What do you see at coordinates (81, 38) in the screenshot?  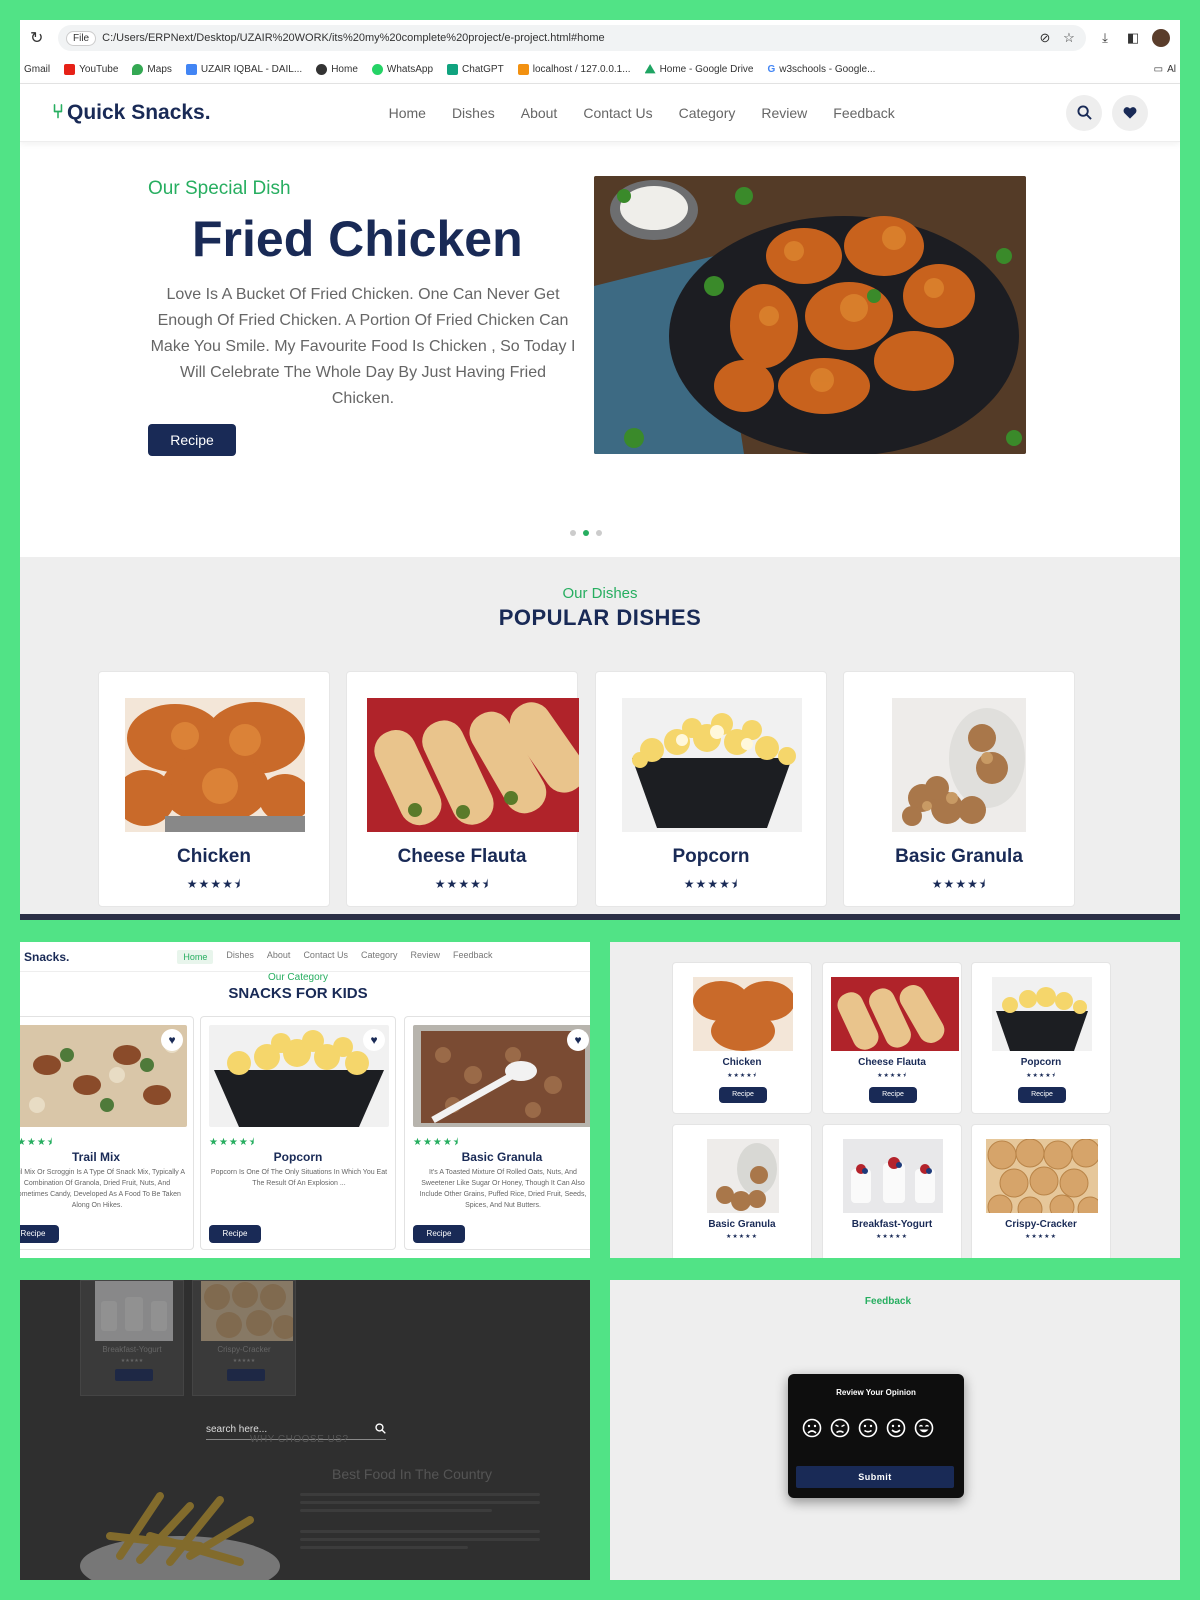 I see `file-chip: File` at bounding box center [81, 38].